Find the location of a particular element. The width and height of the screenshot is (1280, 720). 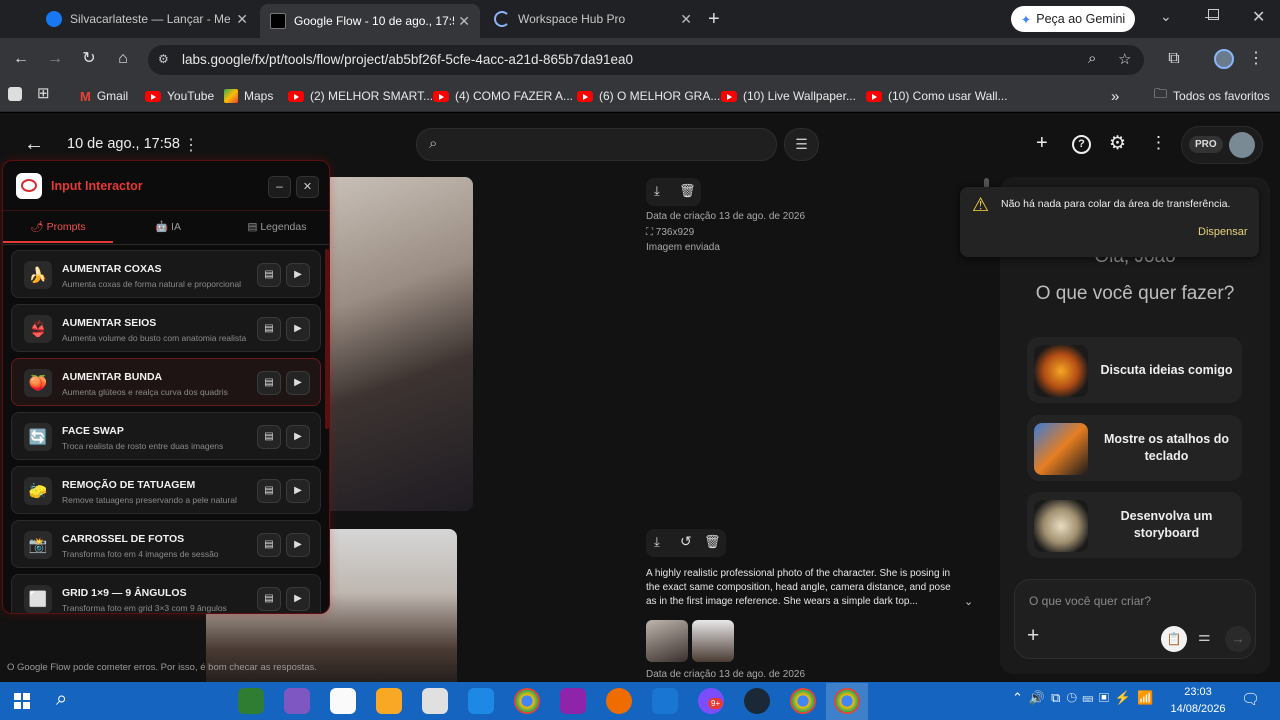

project-menu-icon: ⋮ is located at coordinates (191, 145).